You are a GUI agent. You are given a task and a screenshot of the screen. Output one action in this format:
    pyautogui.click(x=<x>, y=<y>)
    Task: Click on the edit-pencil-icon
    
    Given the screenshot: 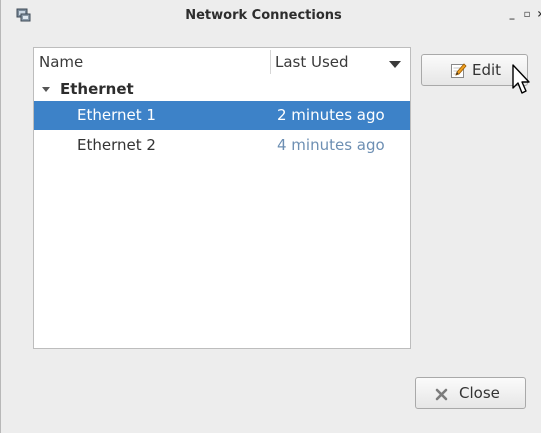 What is the action you would take?
    pyautogui.click(x=459, y=70)
    